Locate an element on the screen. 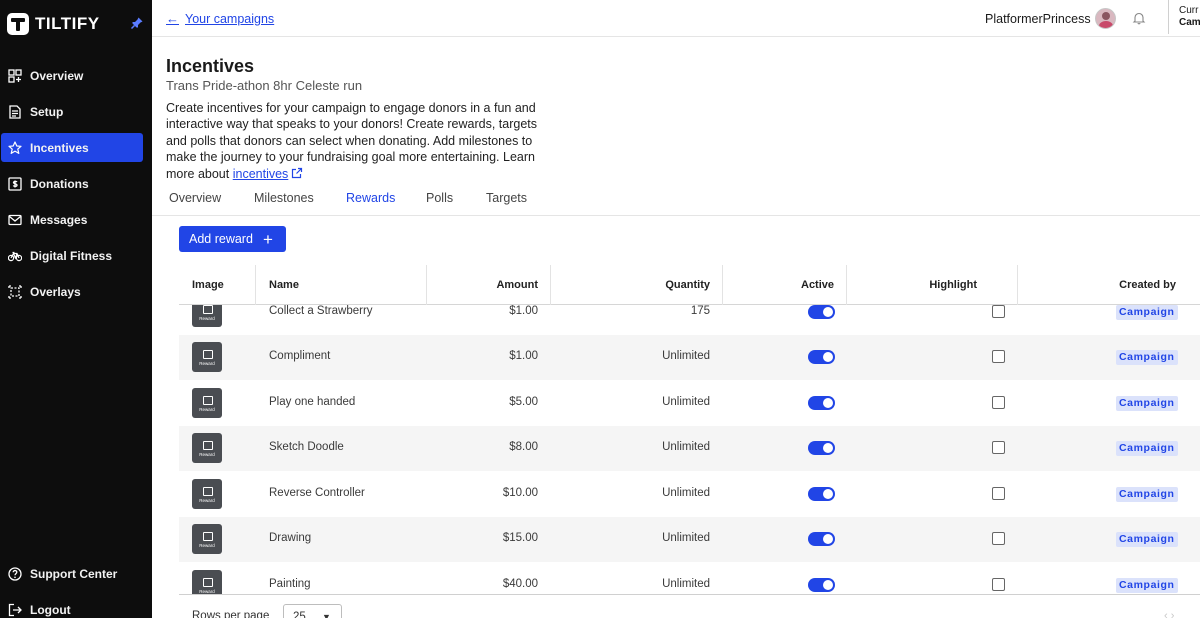  sidebar-item-overlays: Overlays is located at coordinates (72, 291).